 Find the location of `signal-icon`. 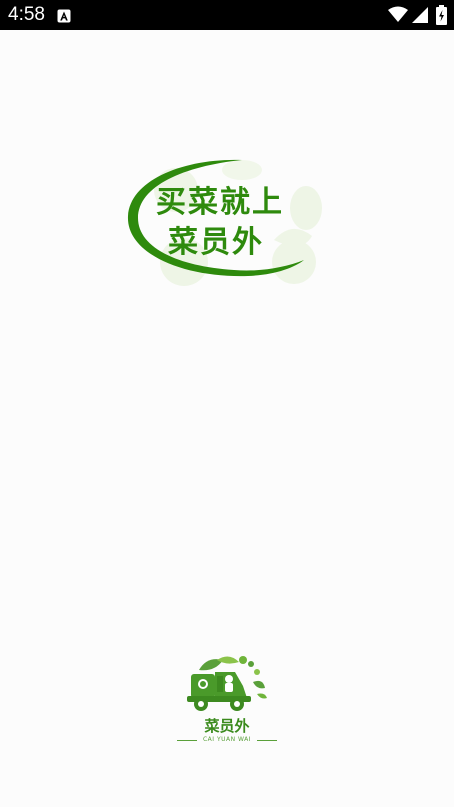

signal-icon is located at coordinates (420, 17).